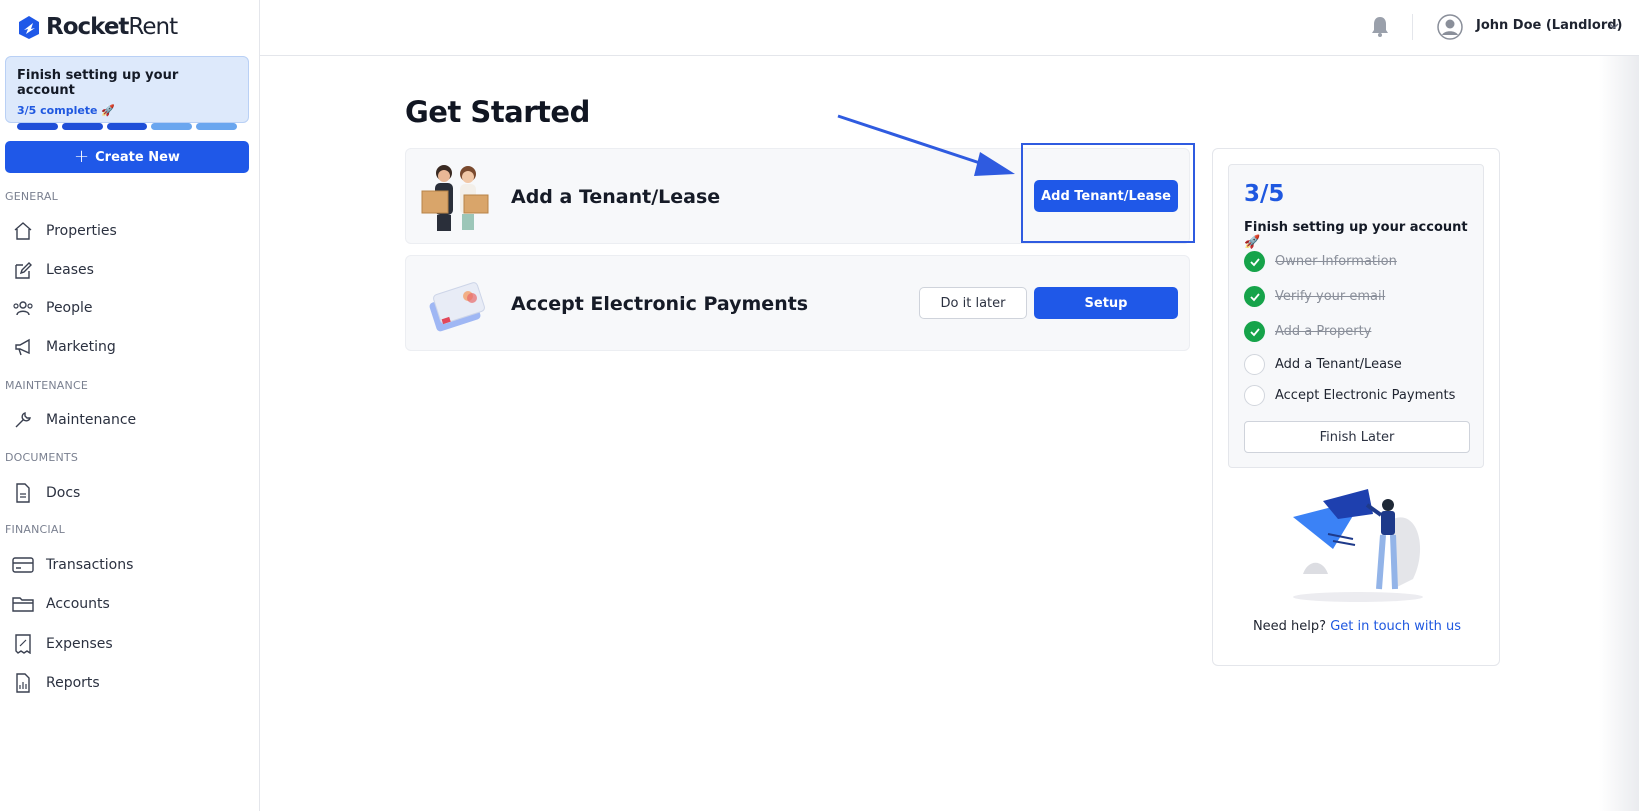 This screenshot has width=1639, height=811. Describe the element at coordinates (1338, 364) in the screenshot. I see `checklist-item-label: Add a Tenant/Lease` at that location.